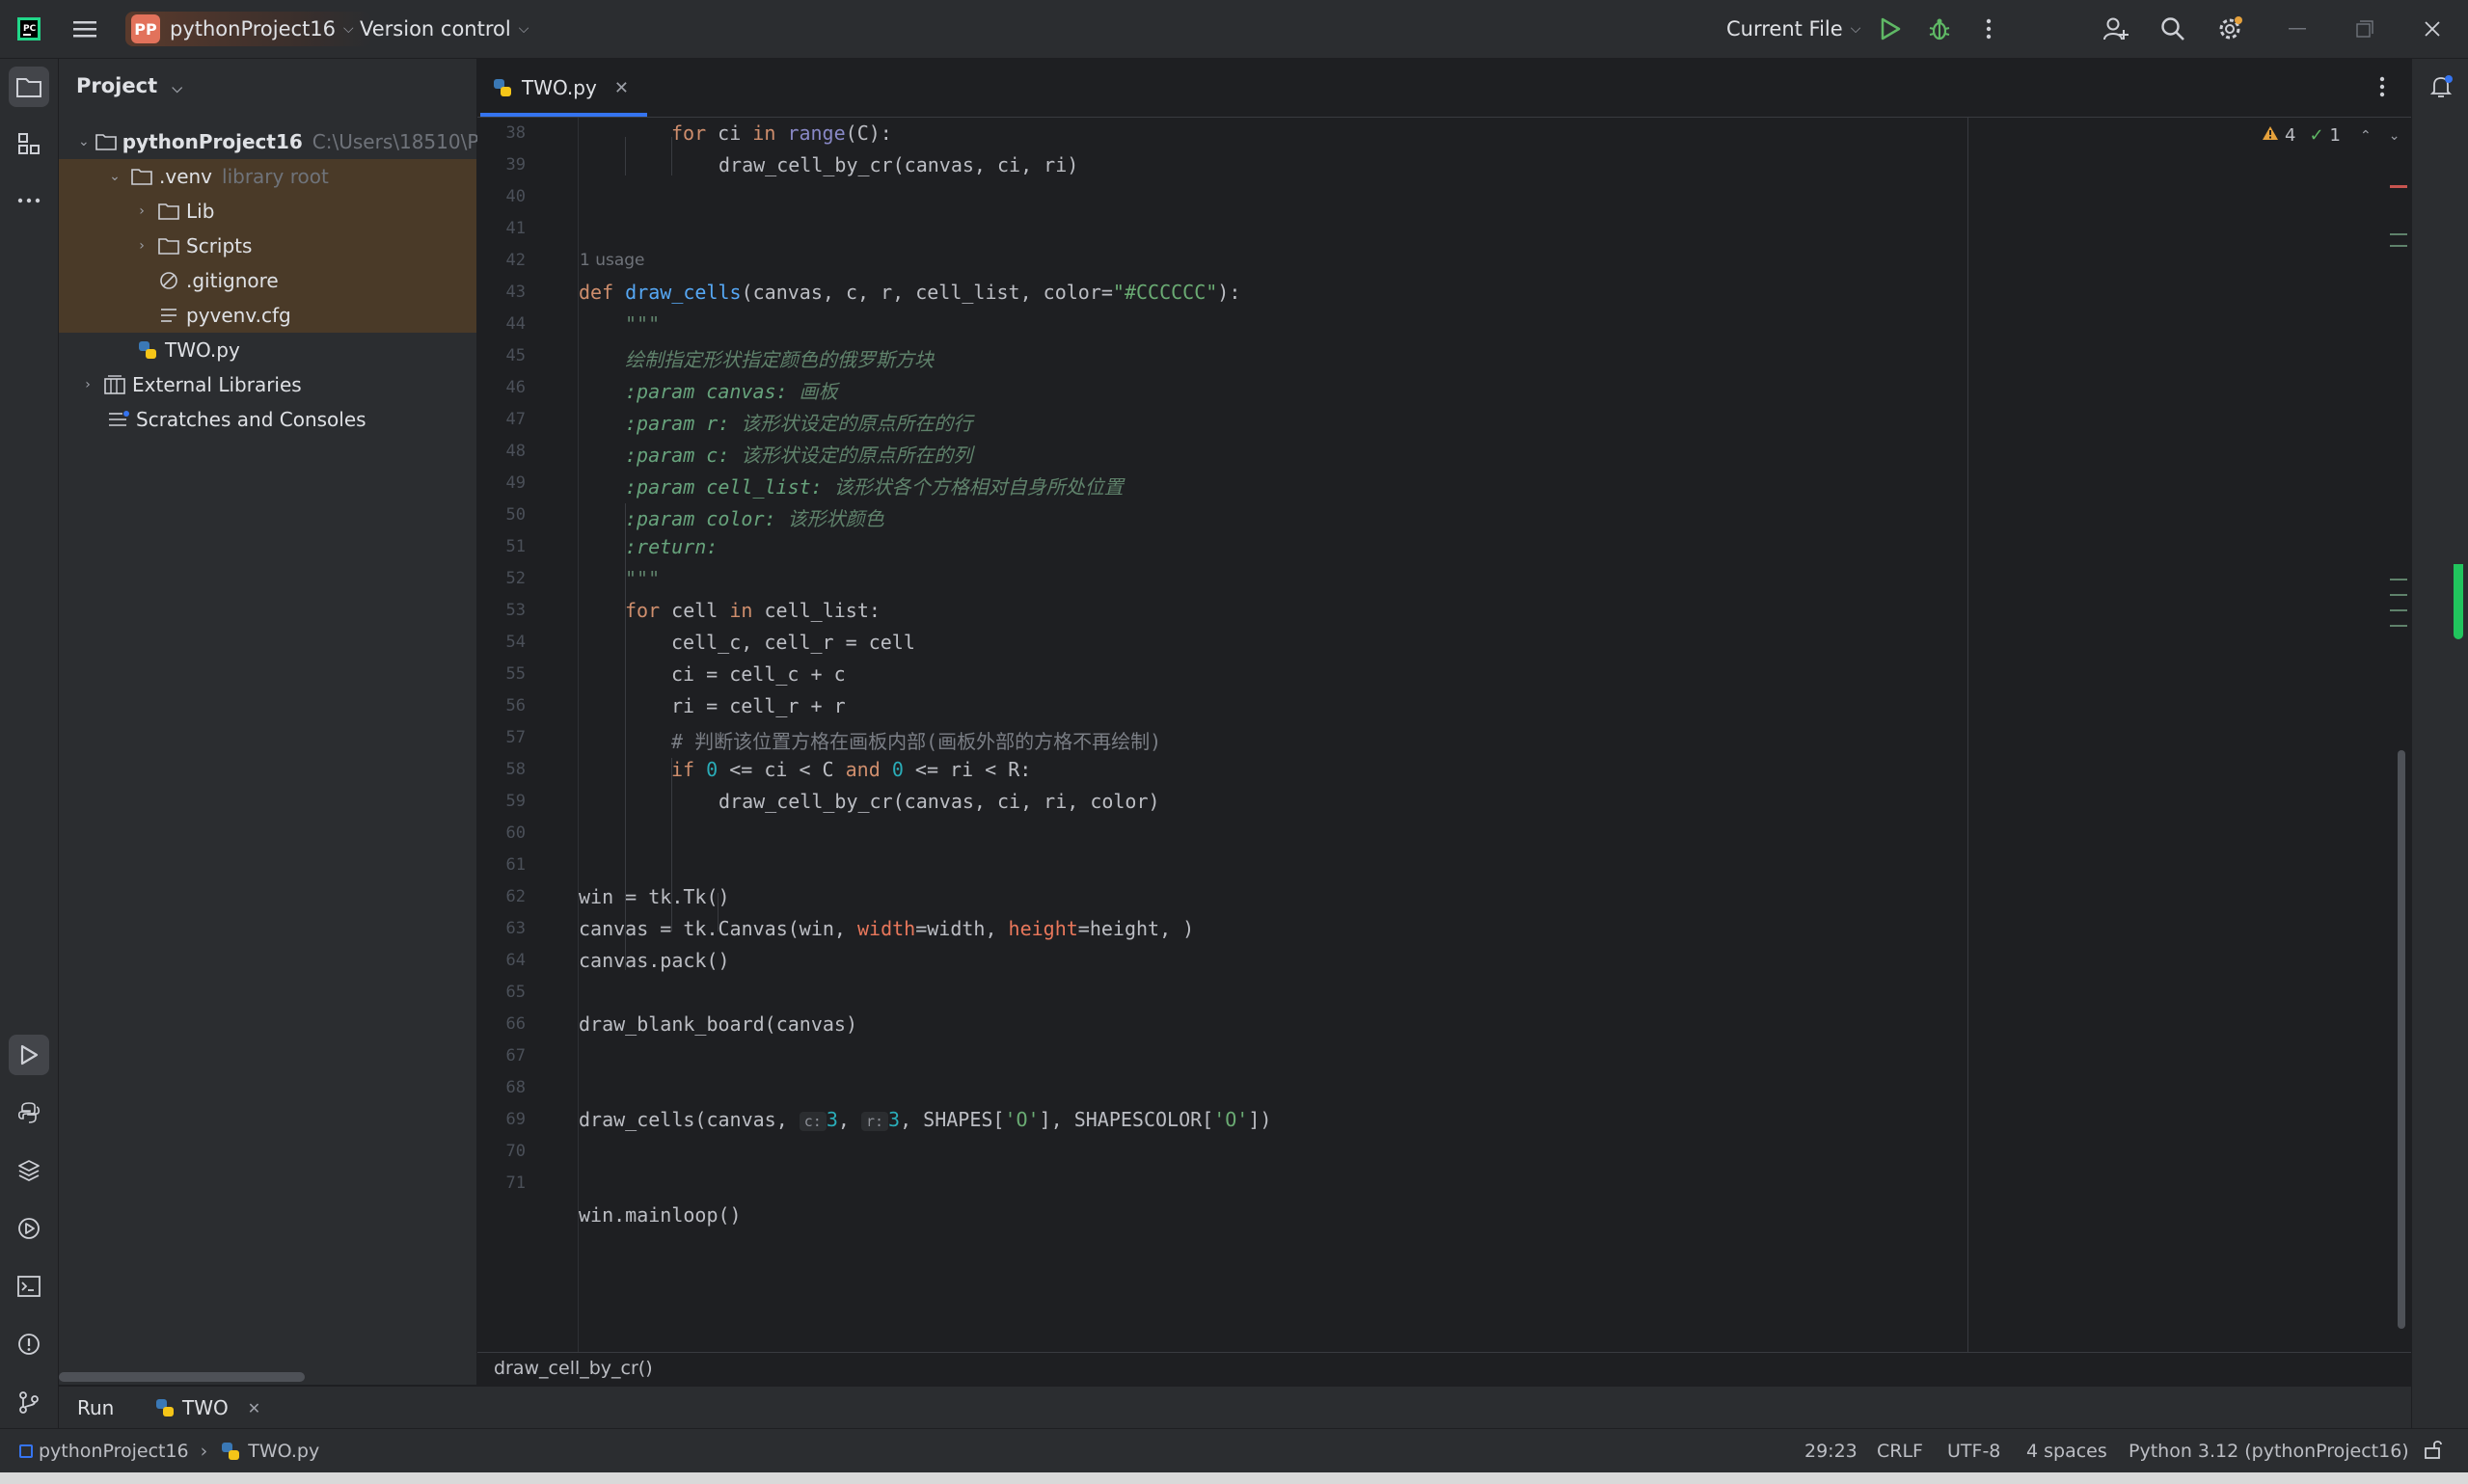 This screenshot has width=2468, height=1484. Describe the element at coordinates (267, 176) in the screenshot. I see `tree-item-venv: ⌄ .venv library root` at that location.